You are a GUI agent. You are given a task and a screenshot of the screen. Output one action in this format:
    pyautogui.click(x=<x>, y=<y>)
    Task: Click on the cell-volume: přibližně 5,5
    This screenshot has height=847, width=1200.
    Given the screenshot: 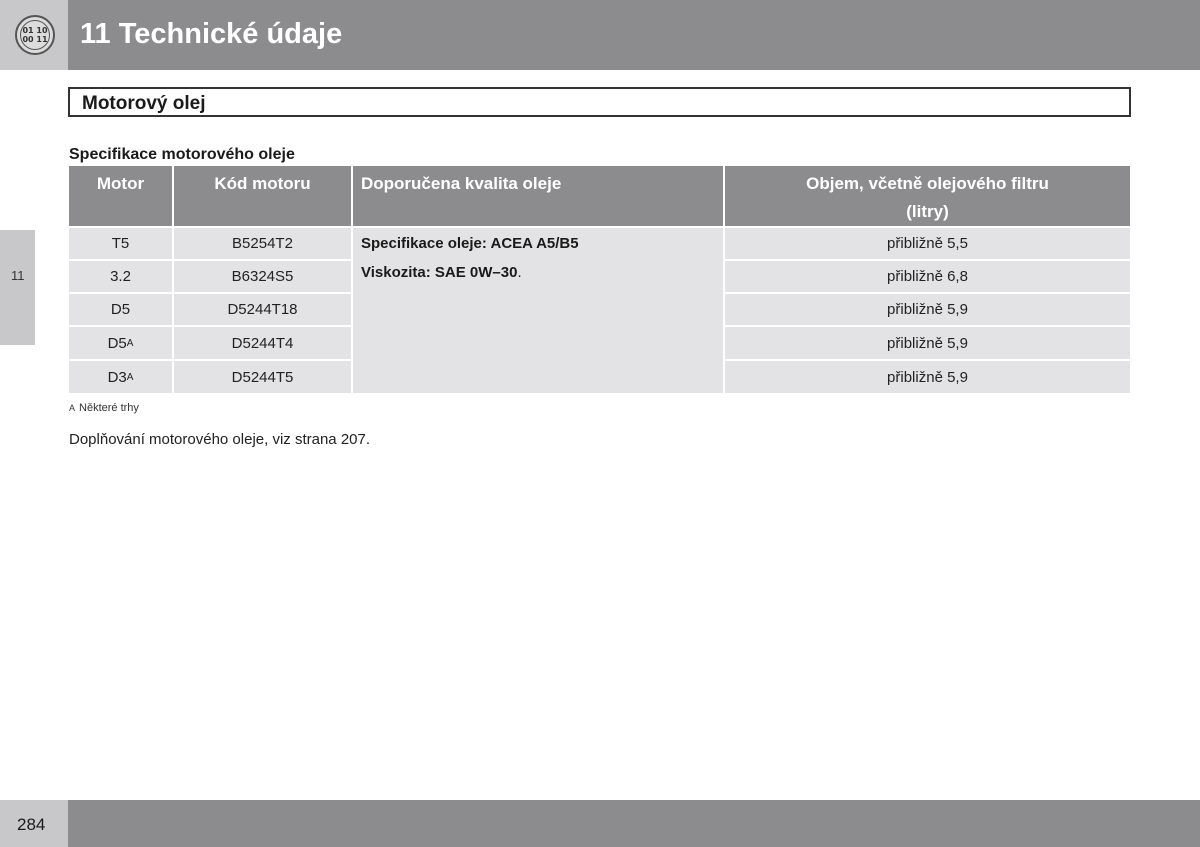 What is the action you would take?
    pyautogui.click(x=927, y=243)
    